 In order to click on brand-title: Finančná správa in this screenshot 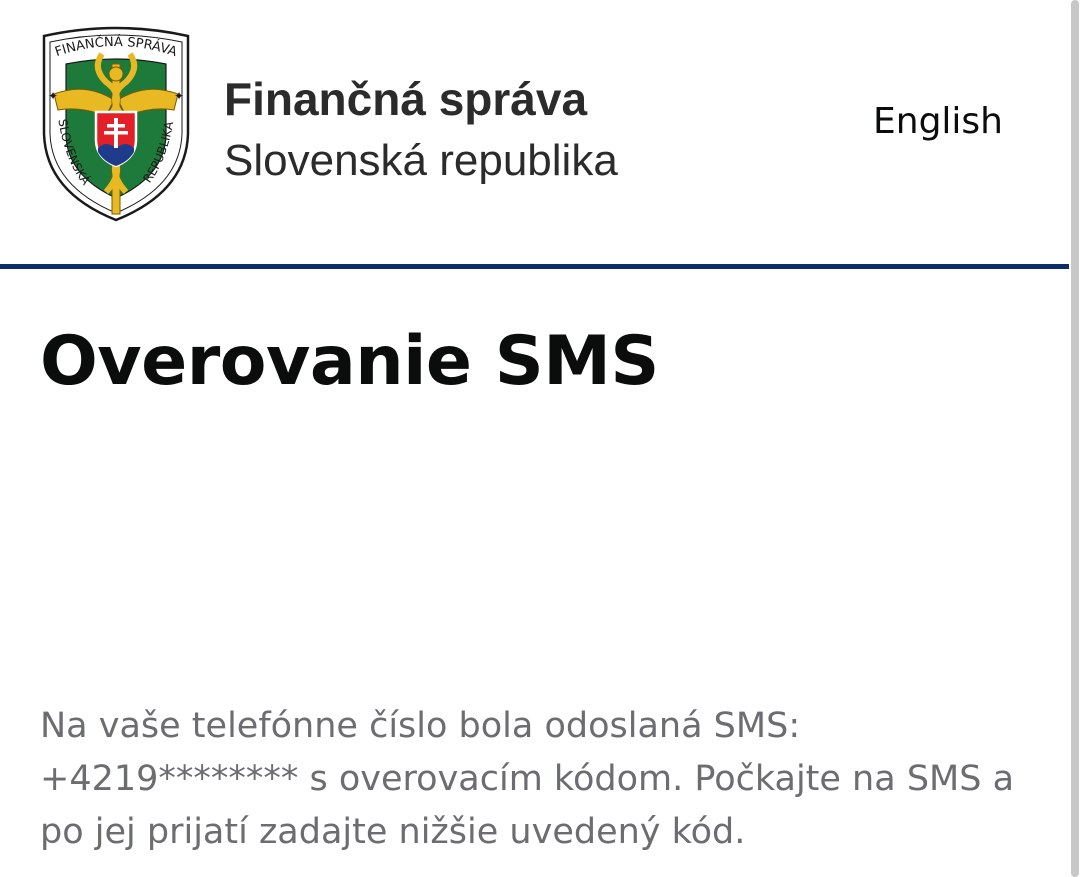, I will do `click(406, 99)`.